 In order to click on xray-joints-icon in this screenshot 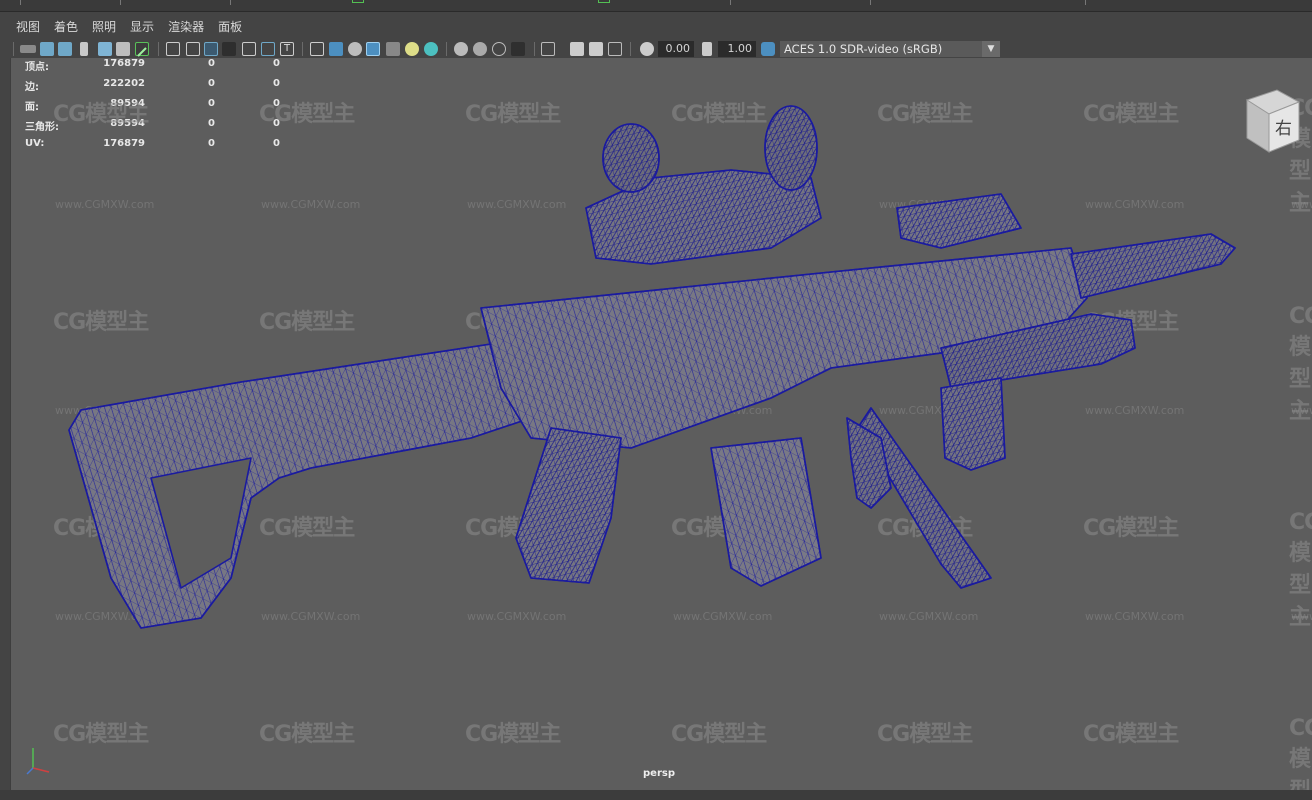, I will do `click(615, 49)`.